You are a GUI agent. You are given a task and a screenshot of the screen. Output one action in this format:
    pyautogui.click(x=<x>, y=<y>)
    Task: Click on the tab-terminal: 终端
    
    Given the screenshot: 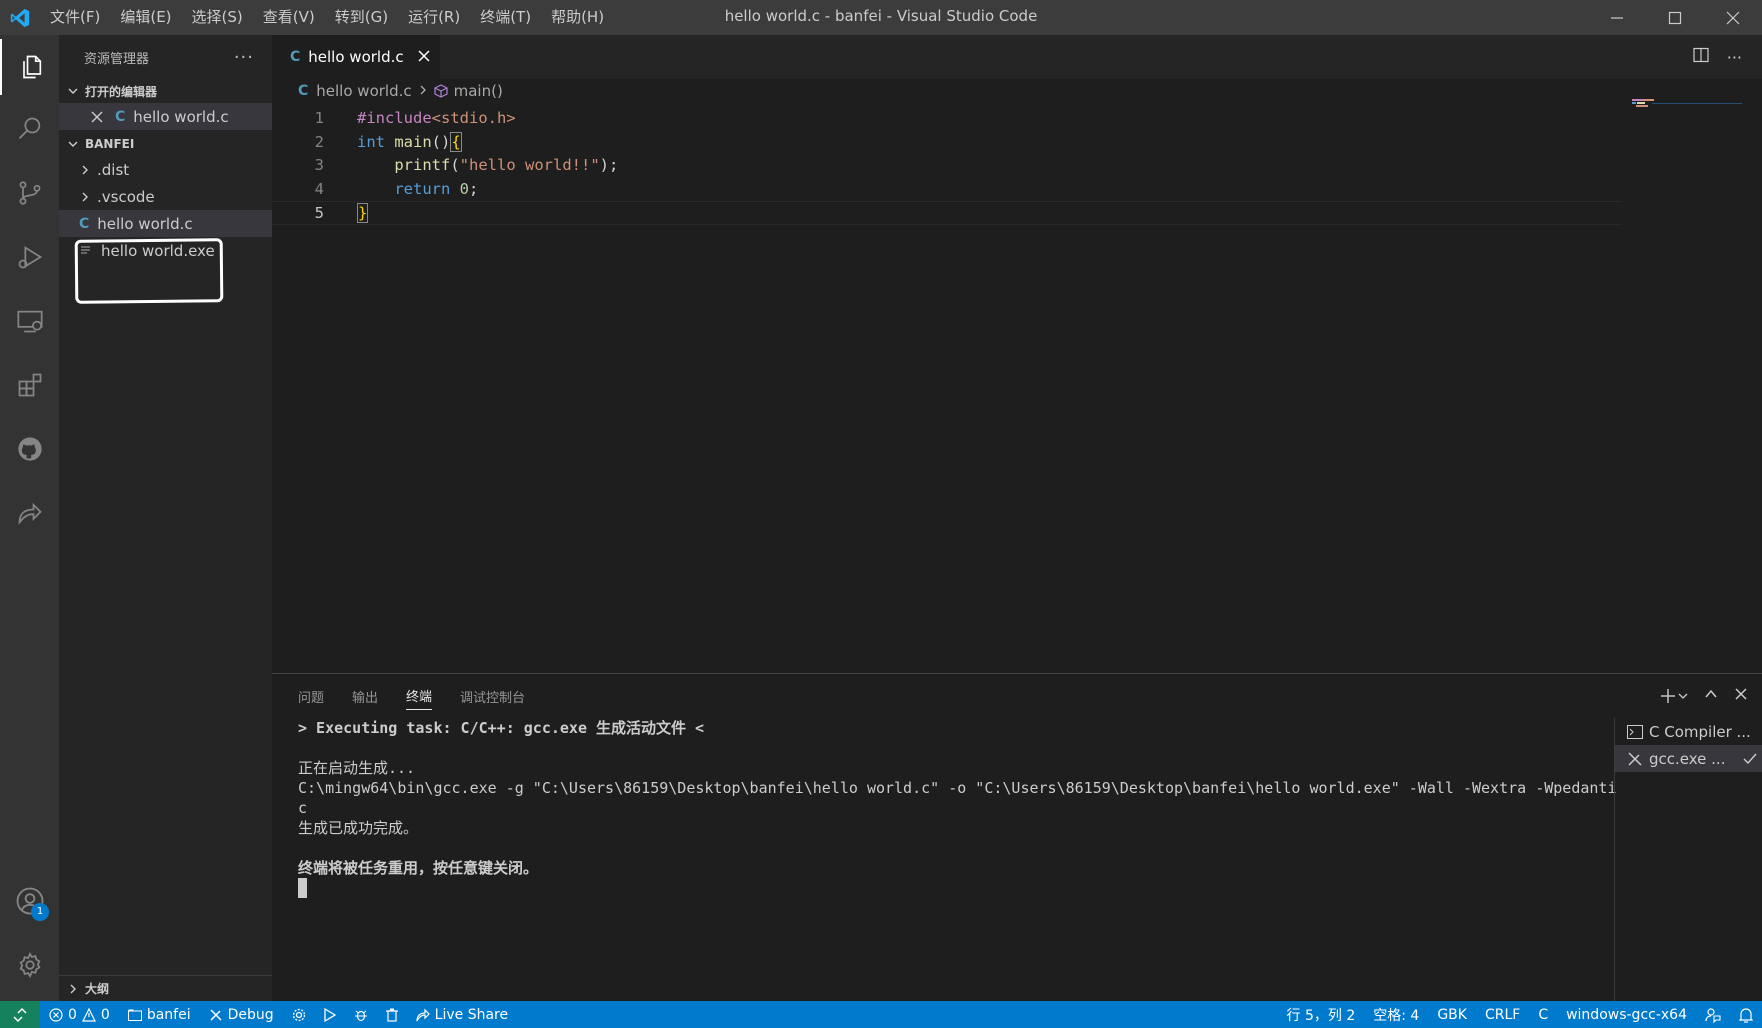 What is the action you would take?
    pyautogui.click(x=419, y=698)
    